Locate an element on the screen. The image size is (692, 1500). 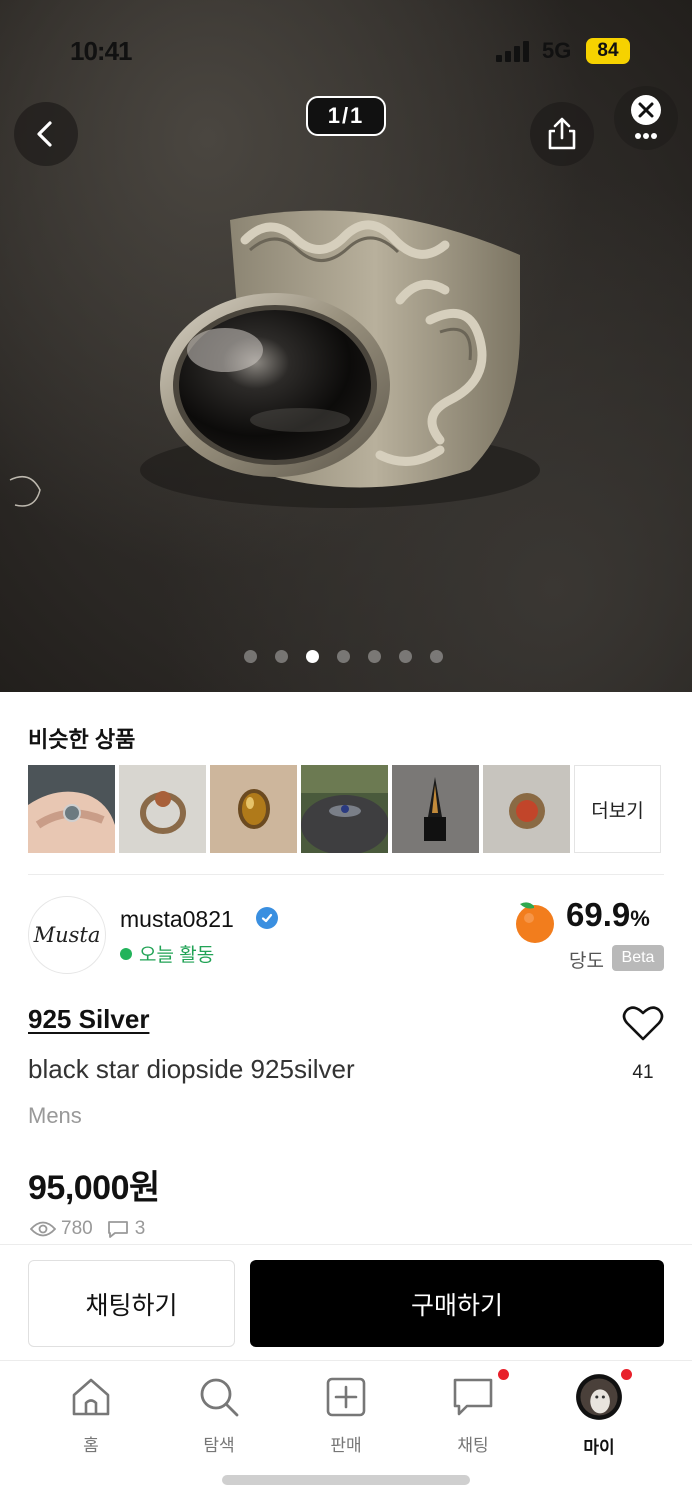
profile-avatar is located at coordinates (599, 1397).